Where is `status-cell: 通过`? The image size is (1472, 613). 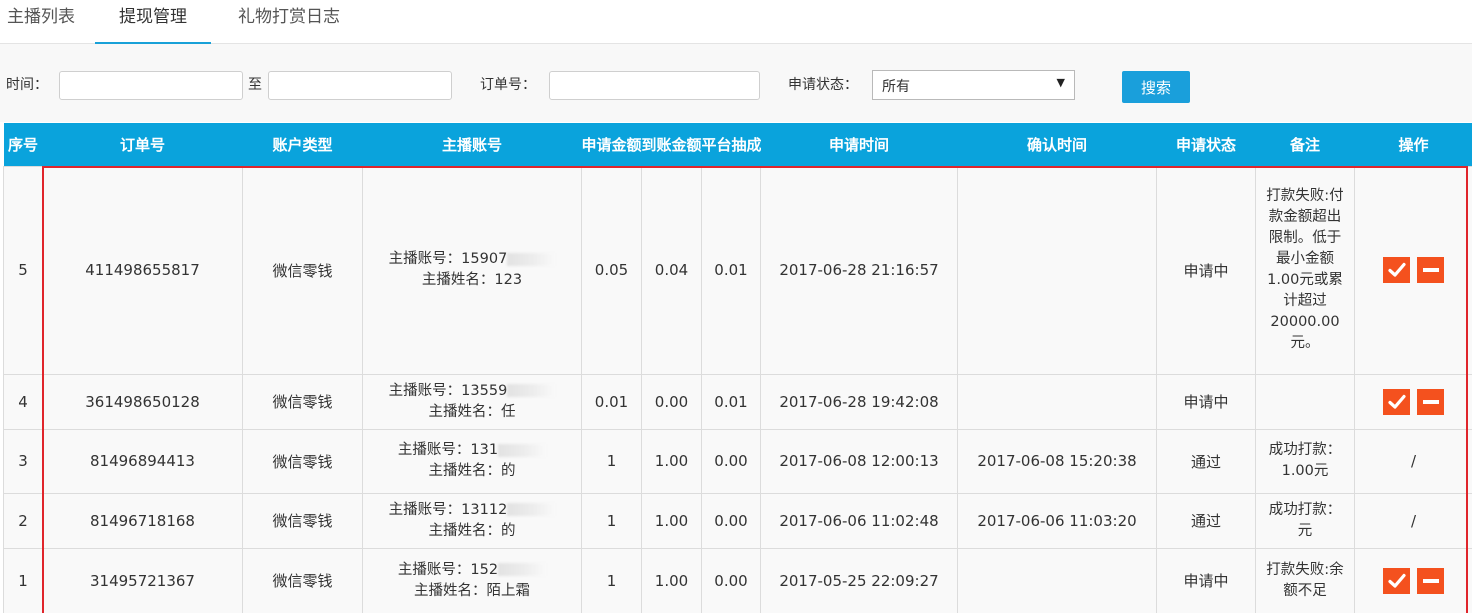
status-cell: 通过 is located at coordinates (1206, 461).